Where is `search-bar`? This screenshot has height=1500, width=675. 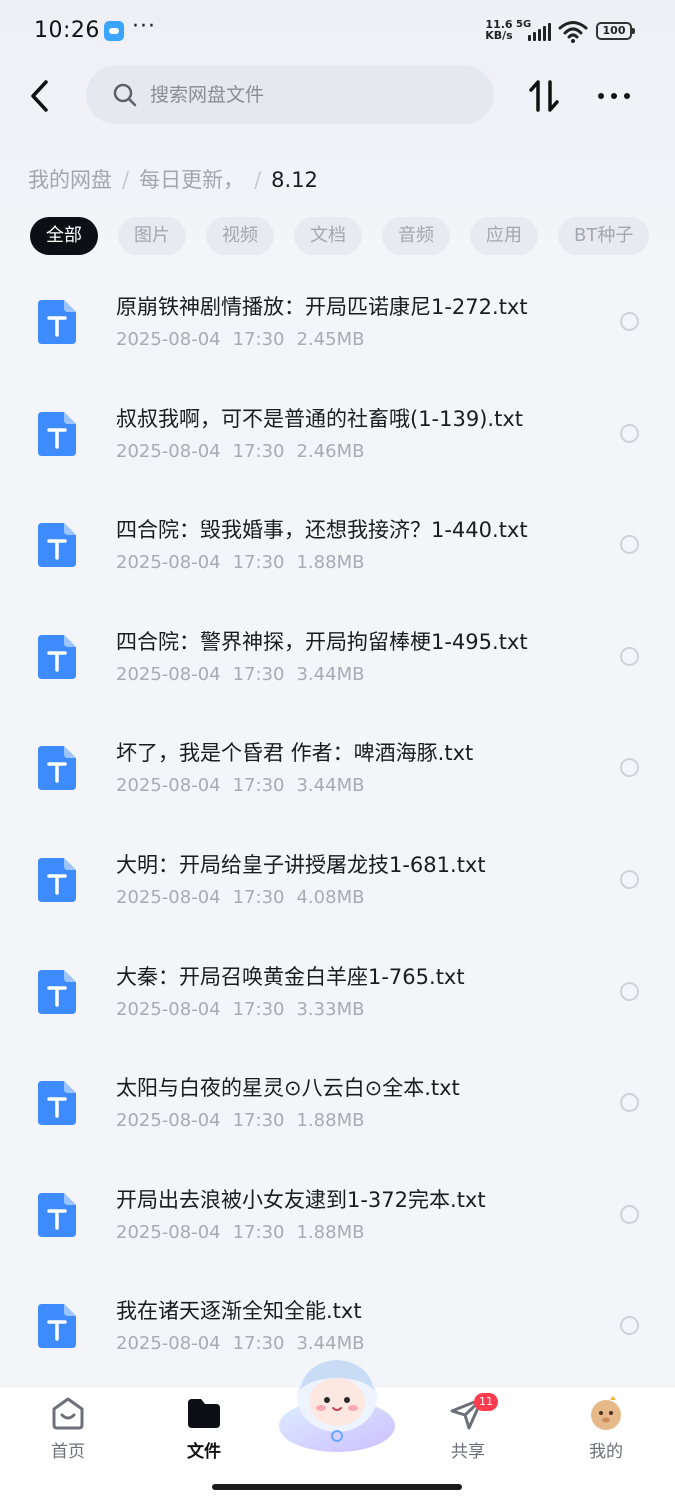 search-bar is located at coordinates (290, 95).